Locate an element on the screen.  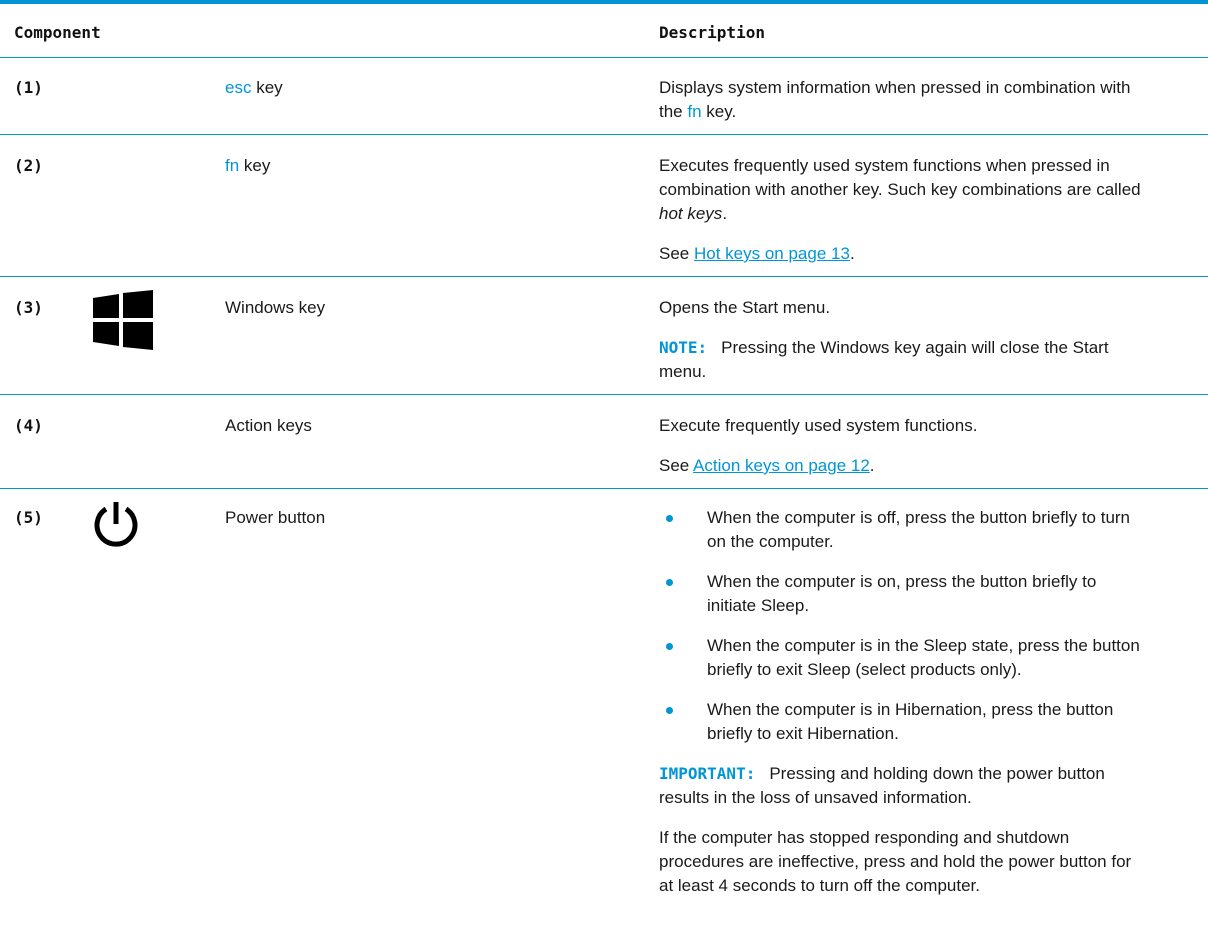
row-3-component: Windows key is located at coordinates (275, 307).